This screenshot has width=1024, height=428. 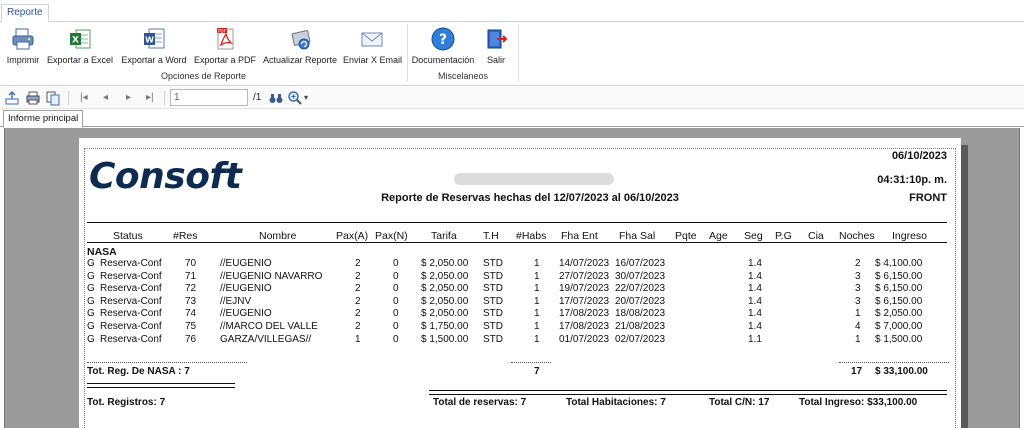 What do you see at coordinates (306, 97) in the screenshot?
I see `zoom-dropdown-icon: ▾` at bounding box center [306, 97].